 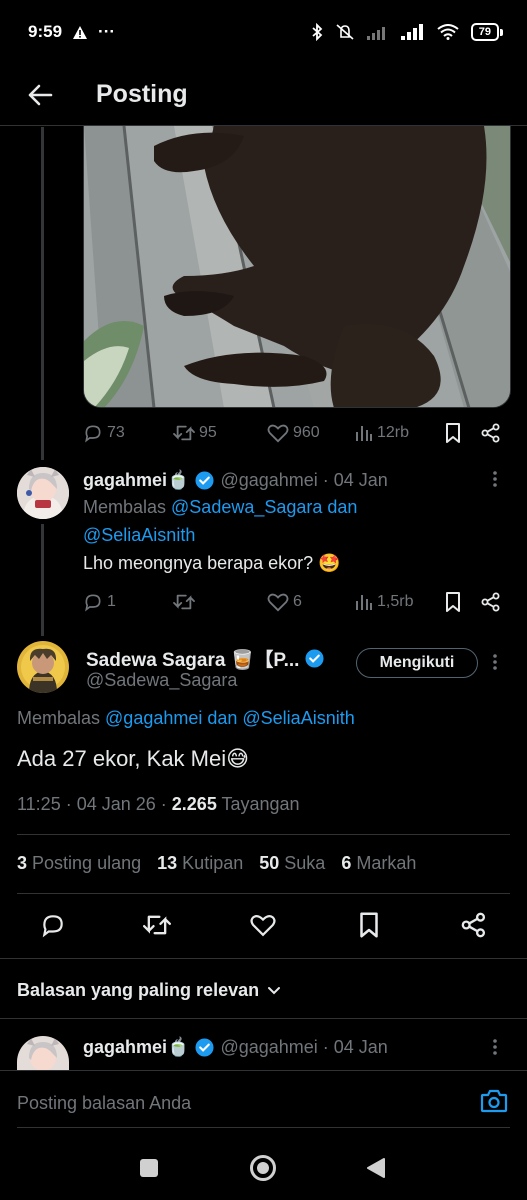 What do you see at coordinates (378, 863) in the screenshot?
I see `bookmarks-stat: 6 Markah` at bounding box center [378, 863].